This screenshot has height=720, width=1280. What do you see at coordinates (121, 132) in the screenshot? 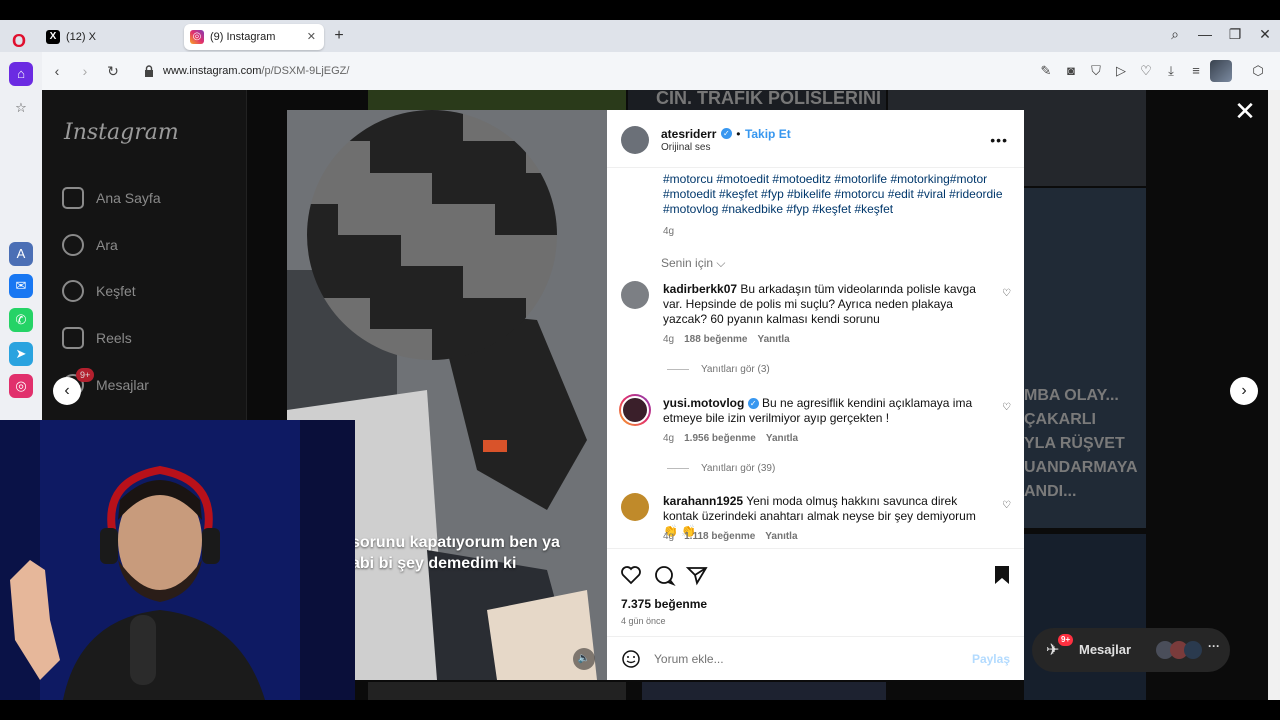
I see `instagram-logo: Instagram` at bounding box center [121, 132].